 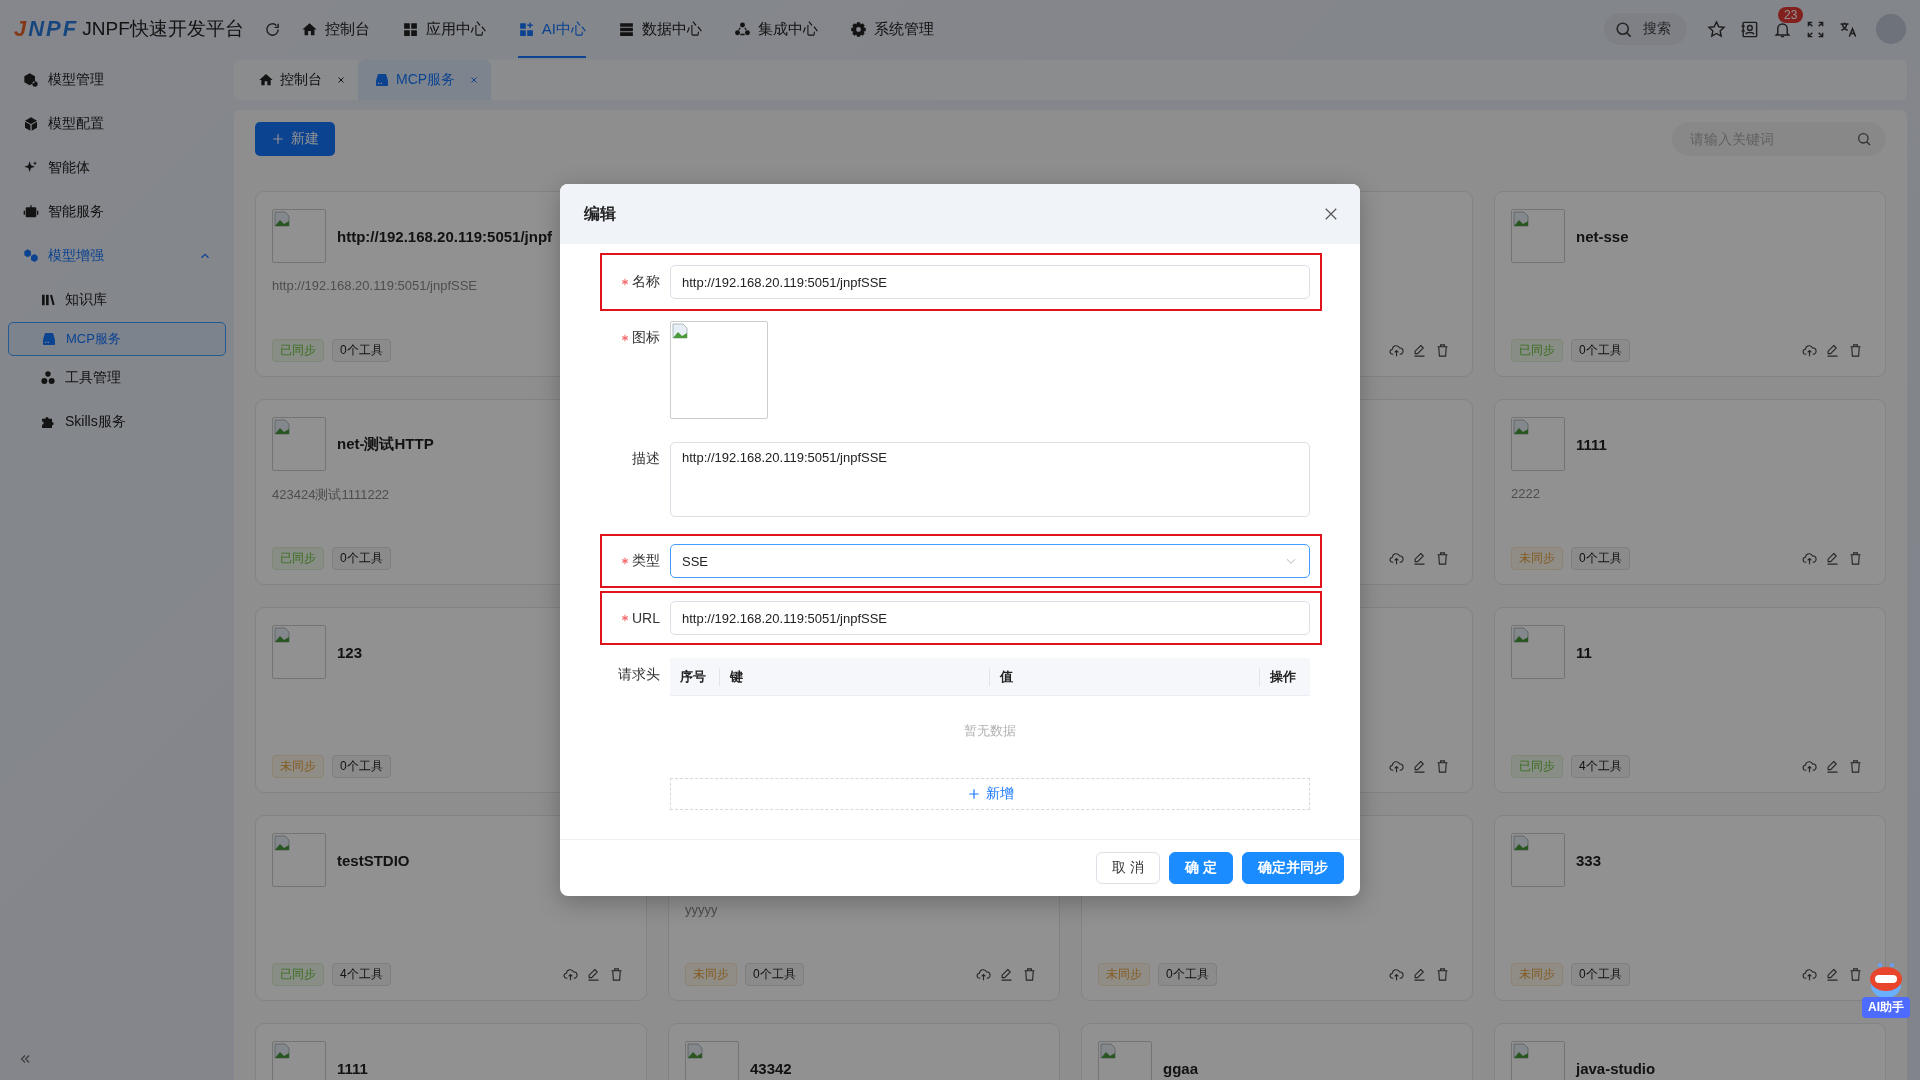 What do you see at coordinates (990, 479) in the screenshot?
I see `description-field: http://192.168.20.119:5051/jnpfSSE` at bounding box center [990, 479].